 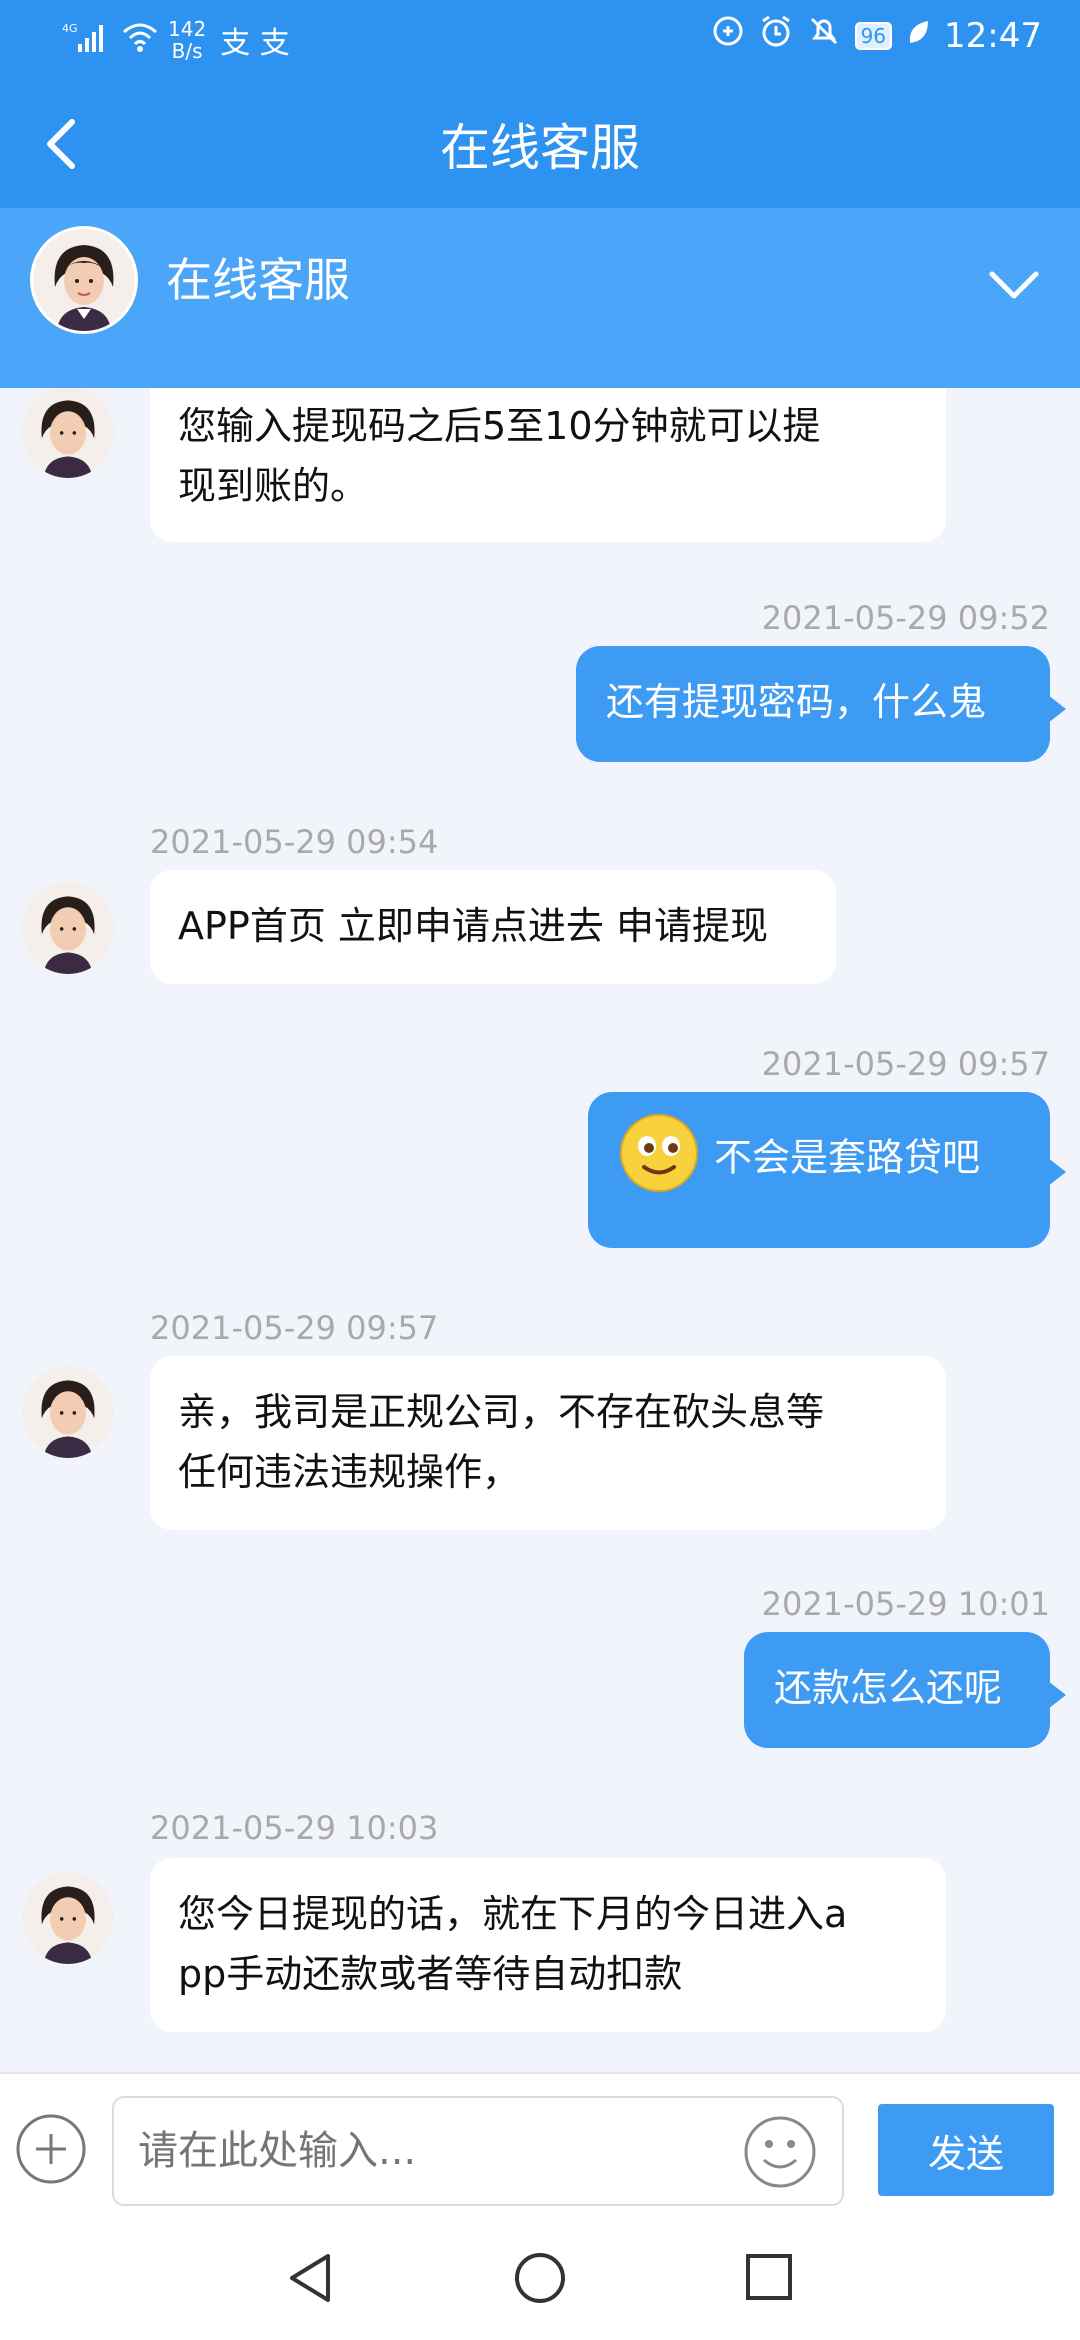 I want to click on message-line: APP首页 立即申请点进去 申请提现, so click(x=473, y=926).